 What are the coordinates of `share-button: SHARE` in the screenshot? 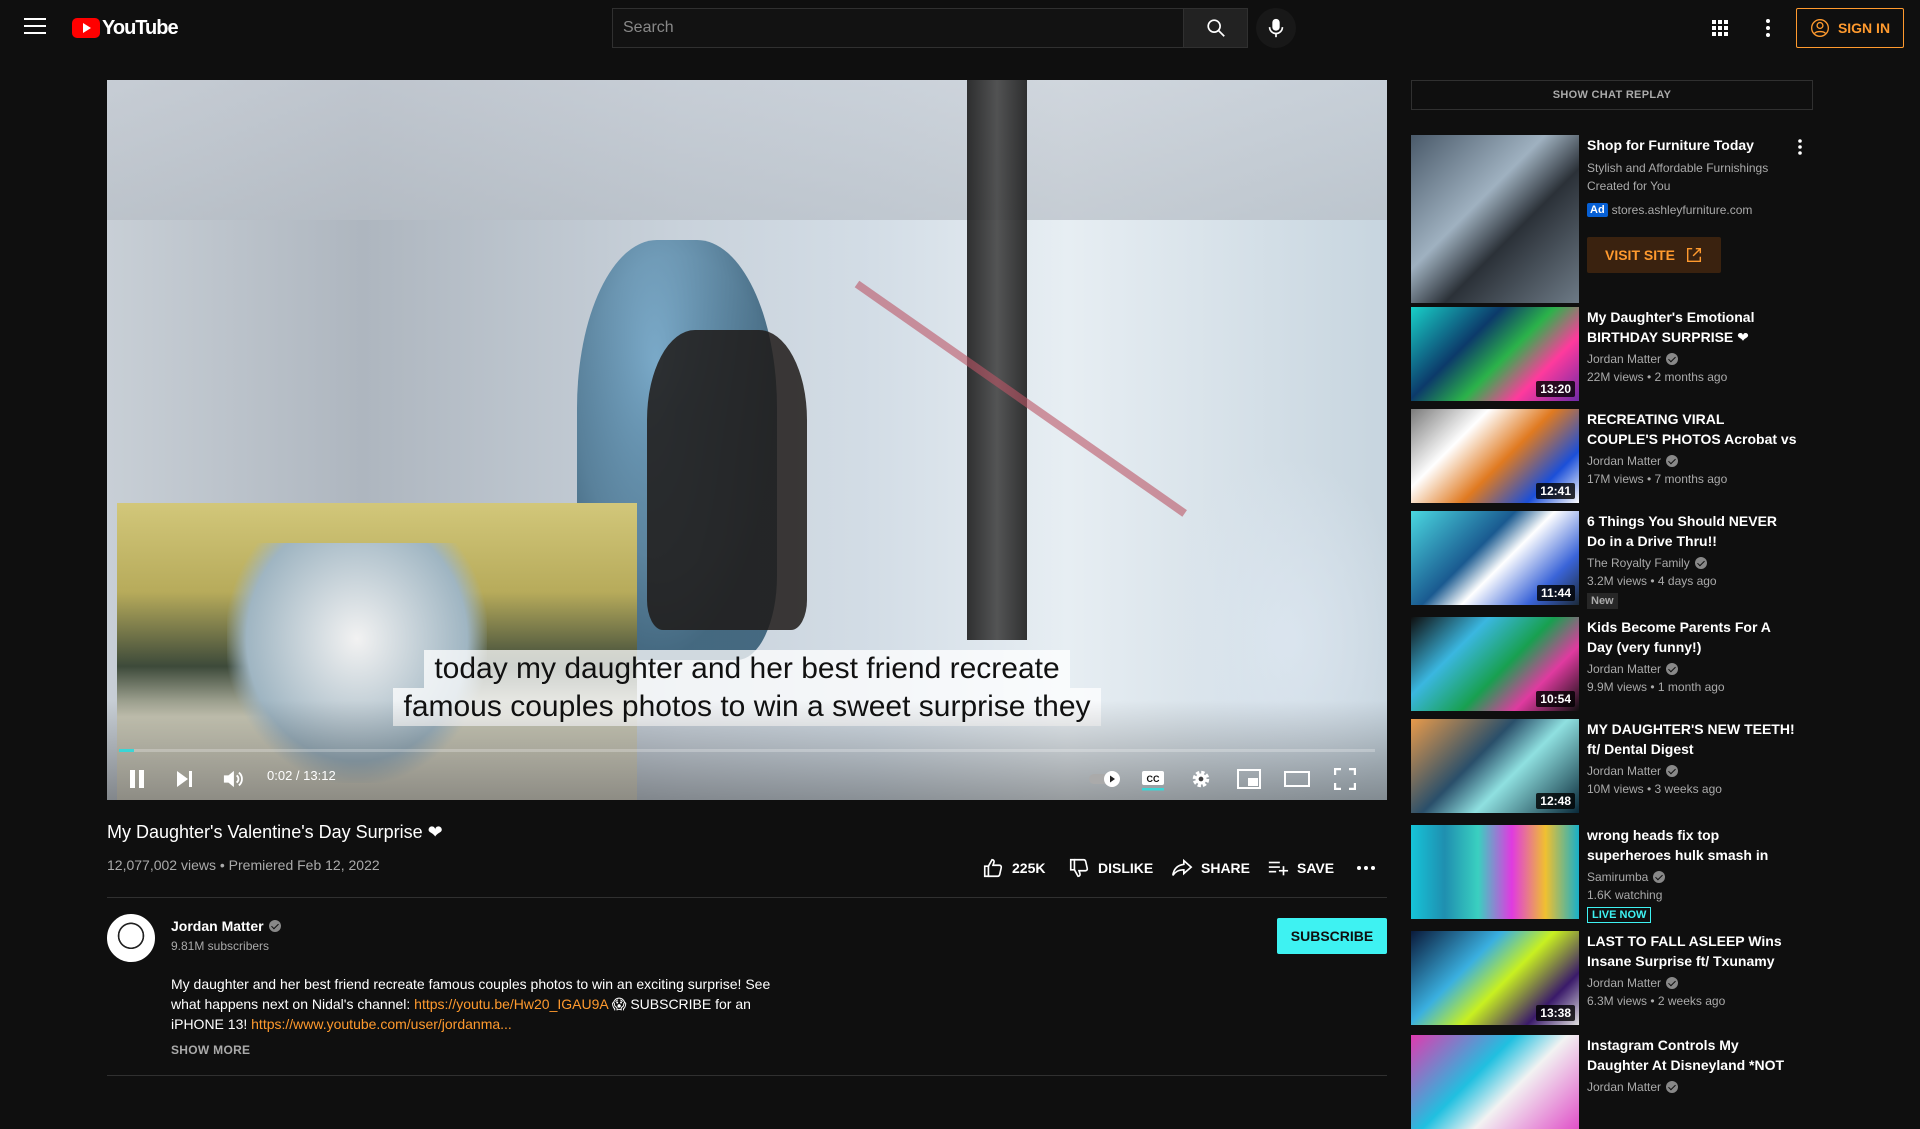 It's located at (1210, 868).